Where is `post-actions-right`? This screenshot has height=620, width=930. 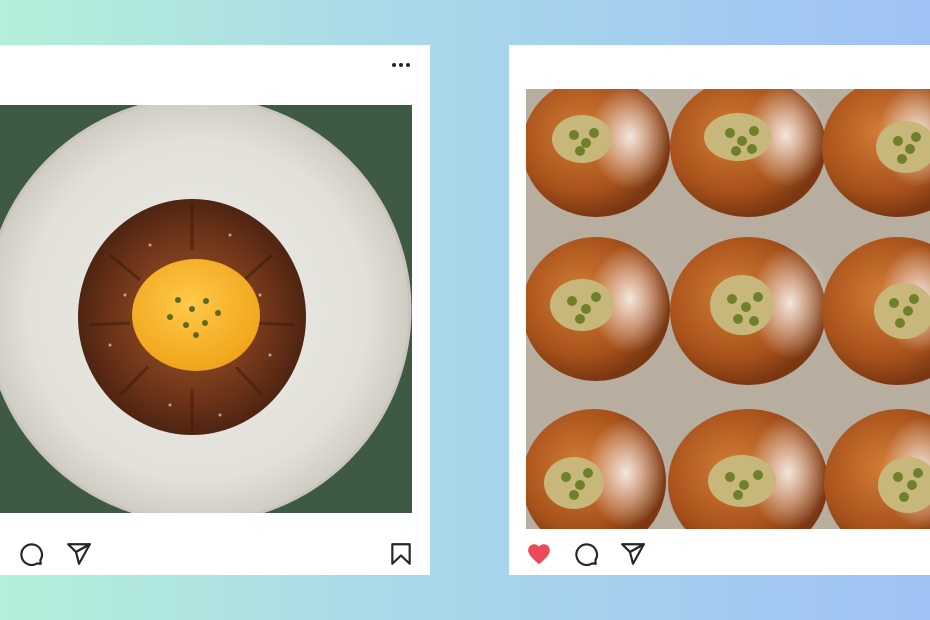
post-actions-right is located at coordinates (718, 555).